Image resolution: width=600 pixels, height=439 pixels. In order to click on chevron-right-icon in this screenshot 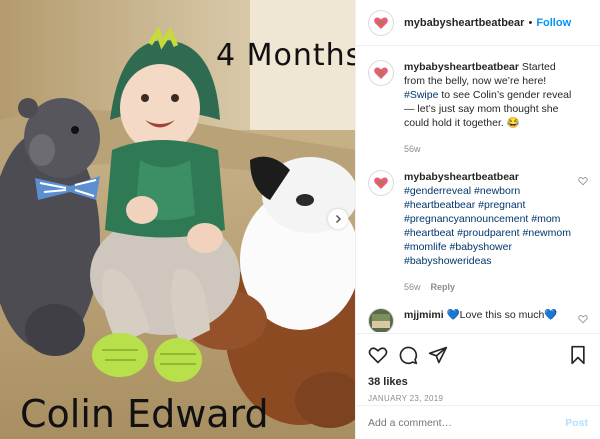, I will do `click(338, 219)`.